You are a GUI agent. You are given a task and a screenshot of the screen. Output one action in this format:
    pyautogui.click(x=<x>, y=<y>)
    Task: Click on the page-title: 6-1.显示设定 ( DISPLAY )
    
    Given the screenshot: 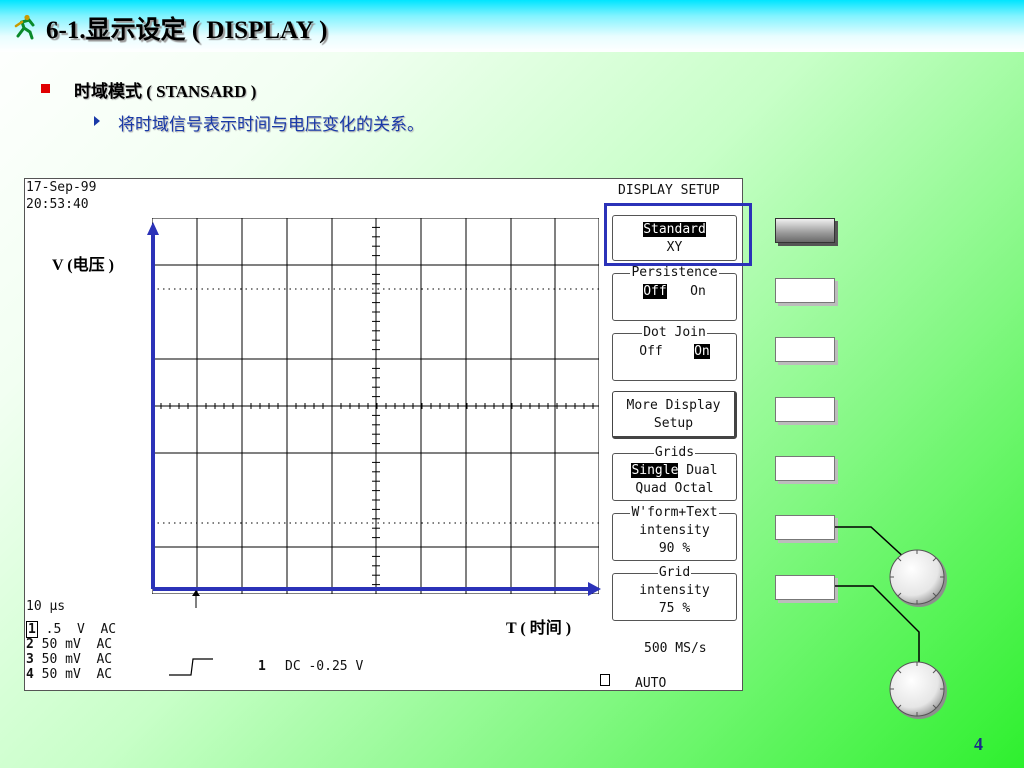 What is the action you would take?
    pyautogui.click(x=187, y=30)
    